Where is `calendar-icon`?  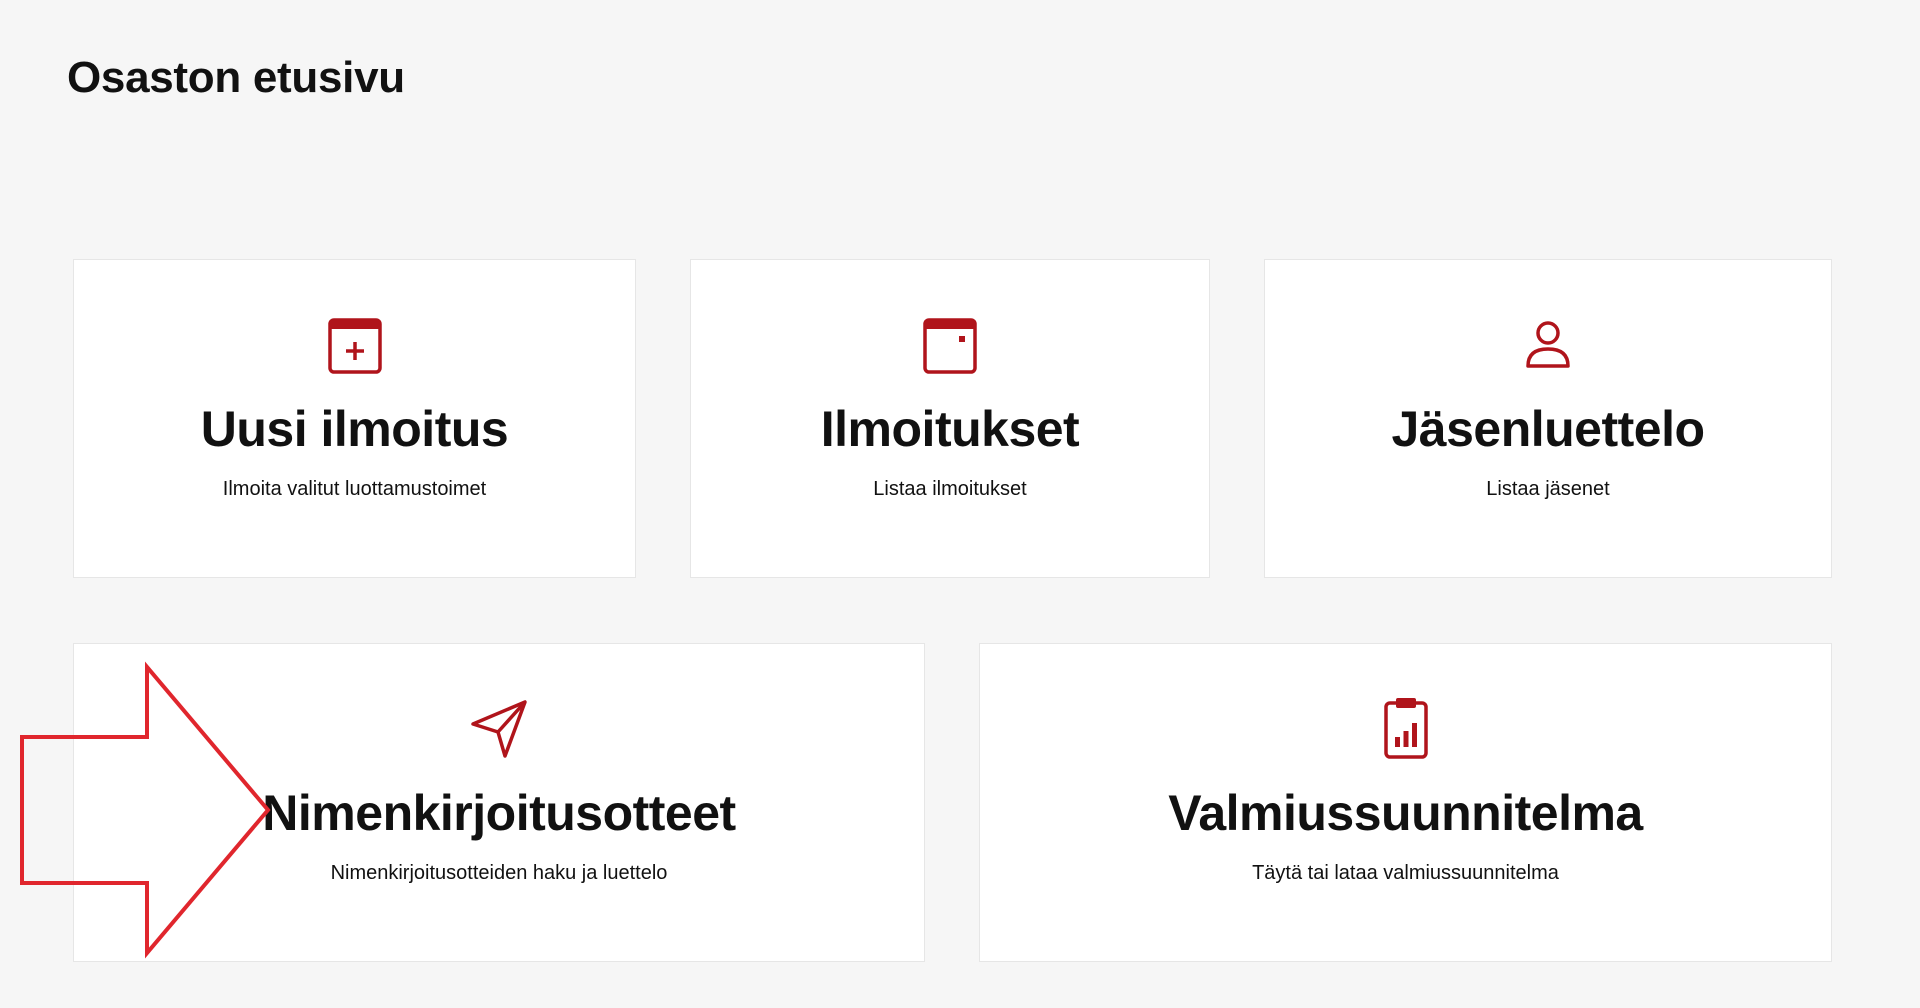
calendar-icon is located at coordinates (950, 344).